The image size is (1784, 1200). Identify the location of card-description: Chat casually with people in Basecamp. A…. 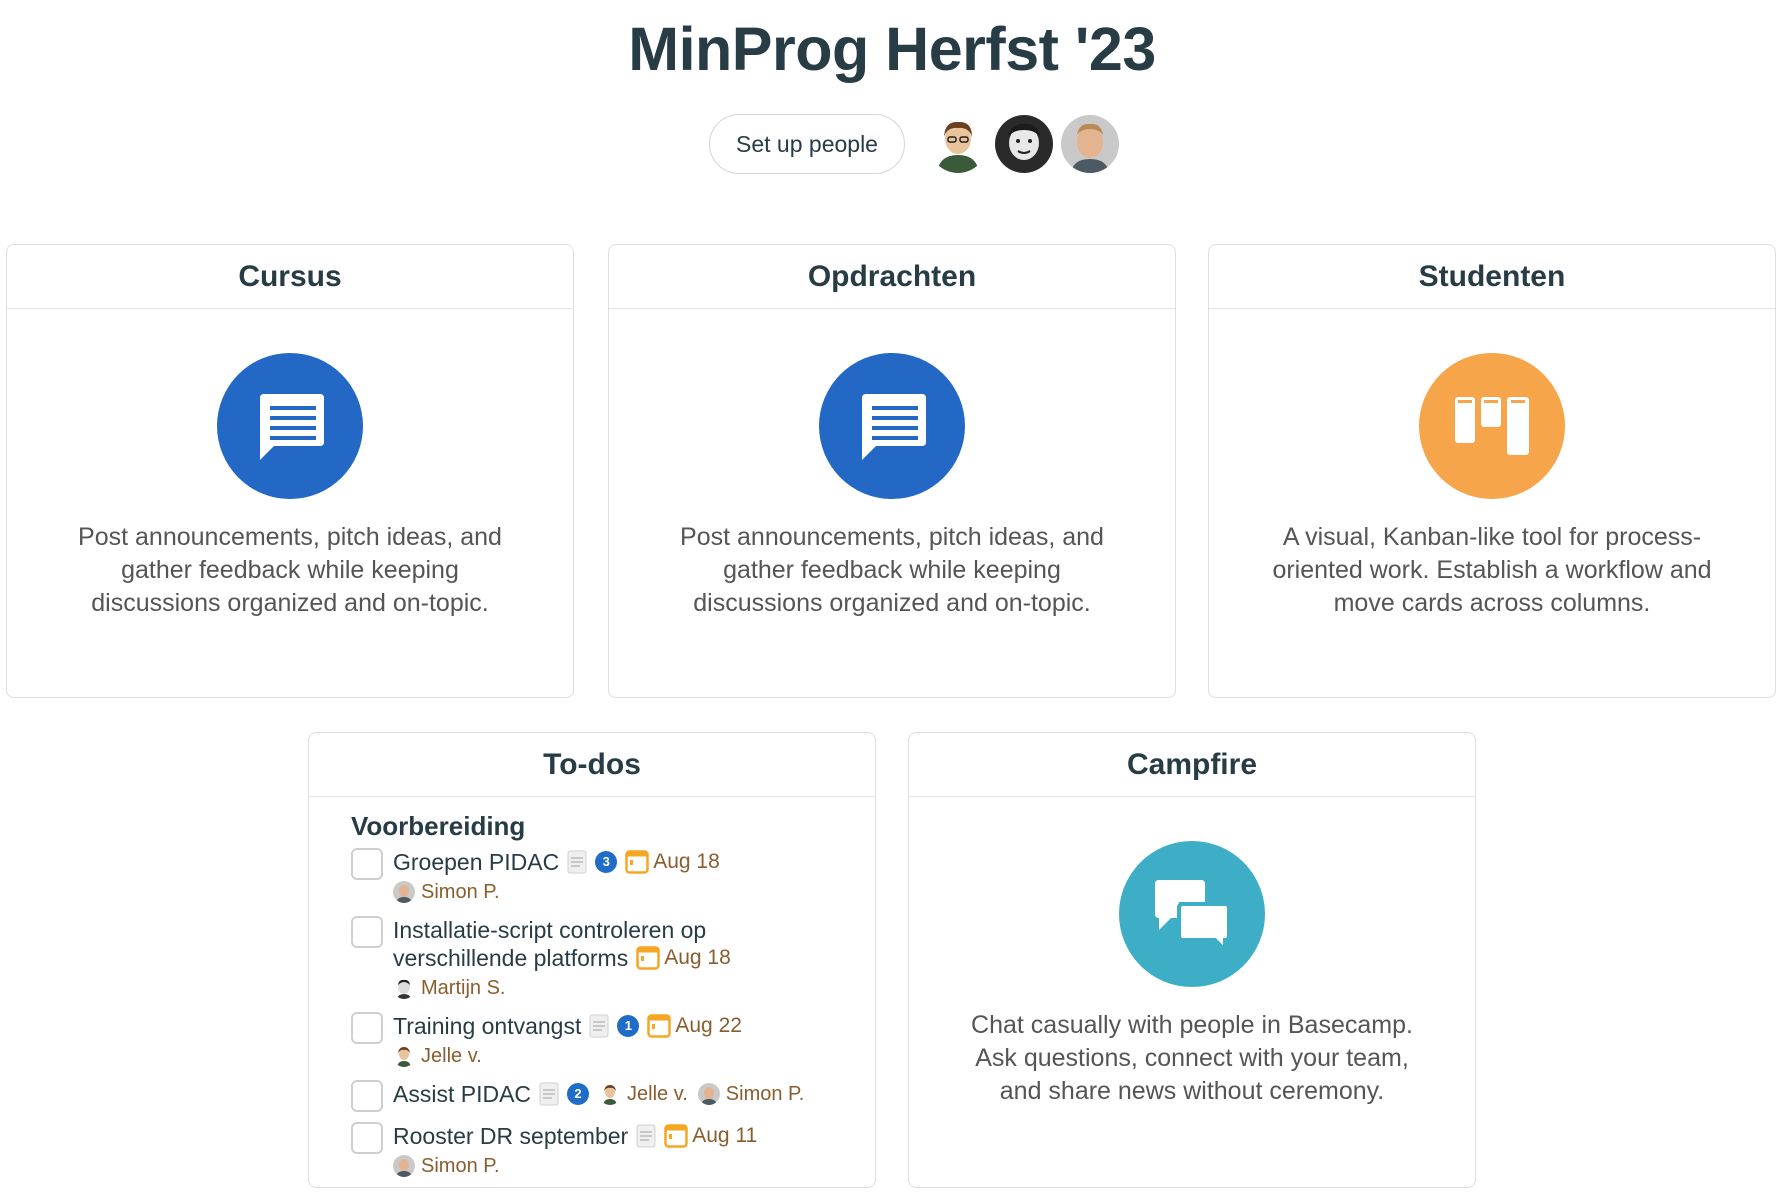
(1192, 1058).